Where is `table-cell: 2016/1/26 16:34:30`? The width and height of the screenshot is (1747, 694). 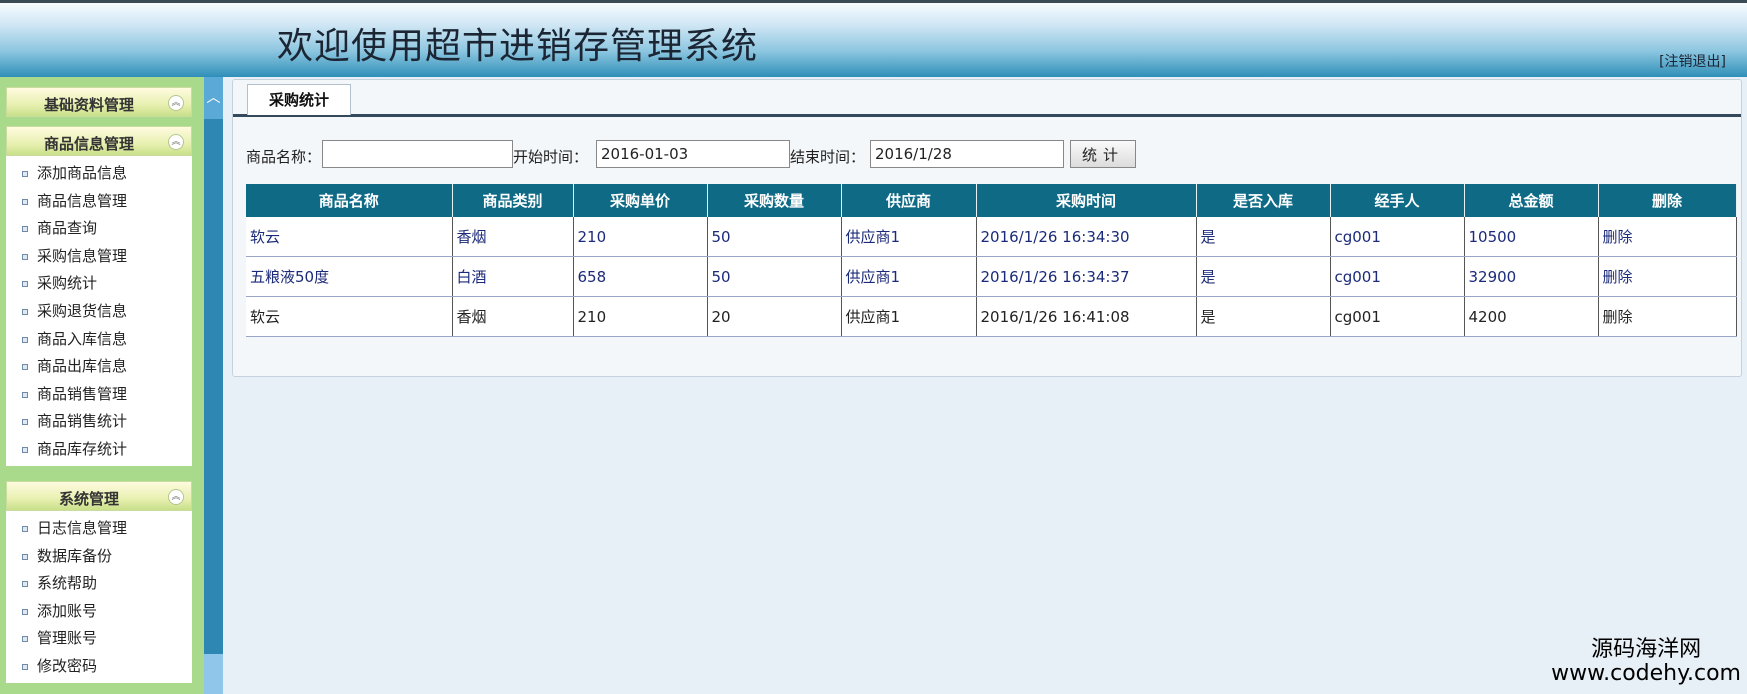 table-cell: 2016/1/26 16:34:30 is located at coordinates (1086, 237).